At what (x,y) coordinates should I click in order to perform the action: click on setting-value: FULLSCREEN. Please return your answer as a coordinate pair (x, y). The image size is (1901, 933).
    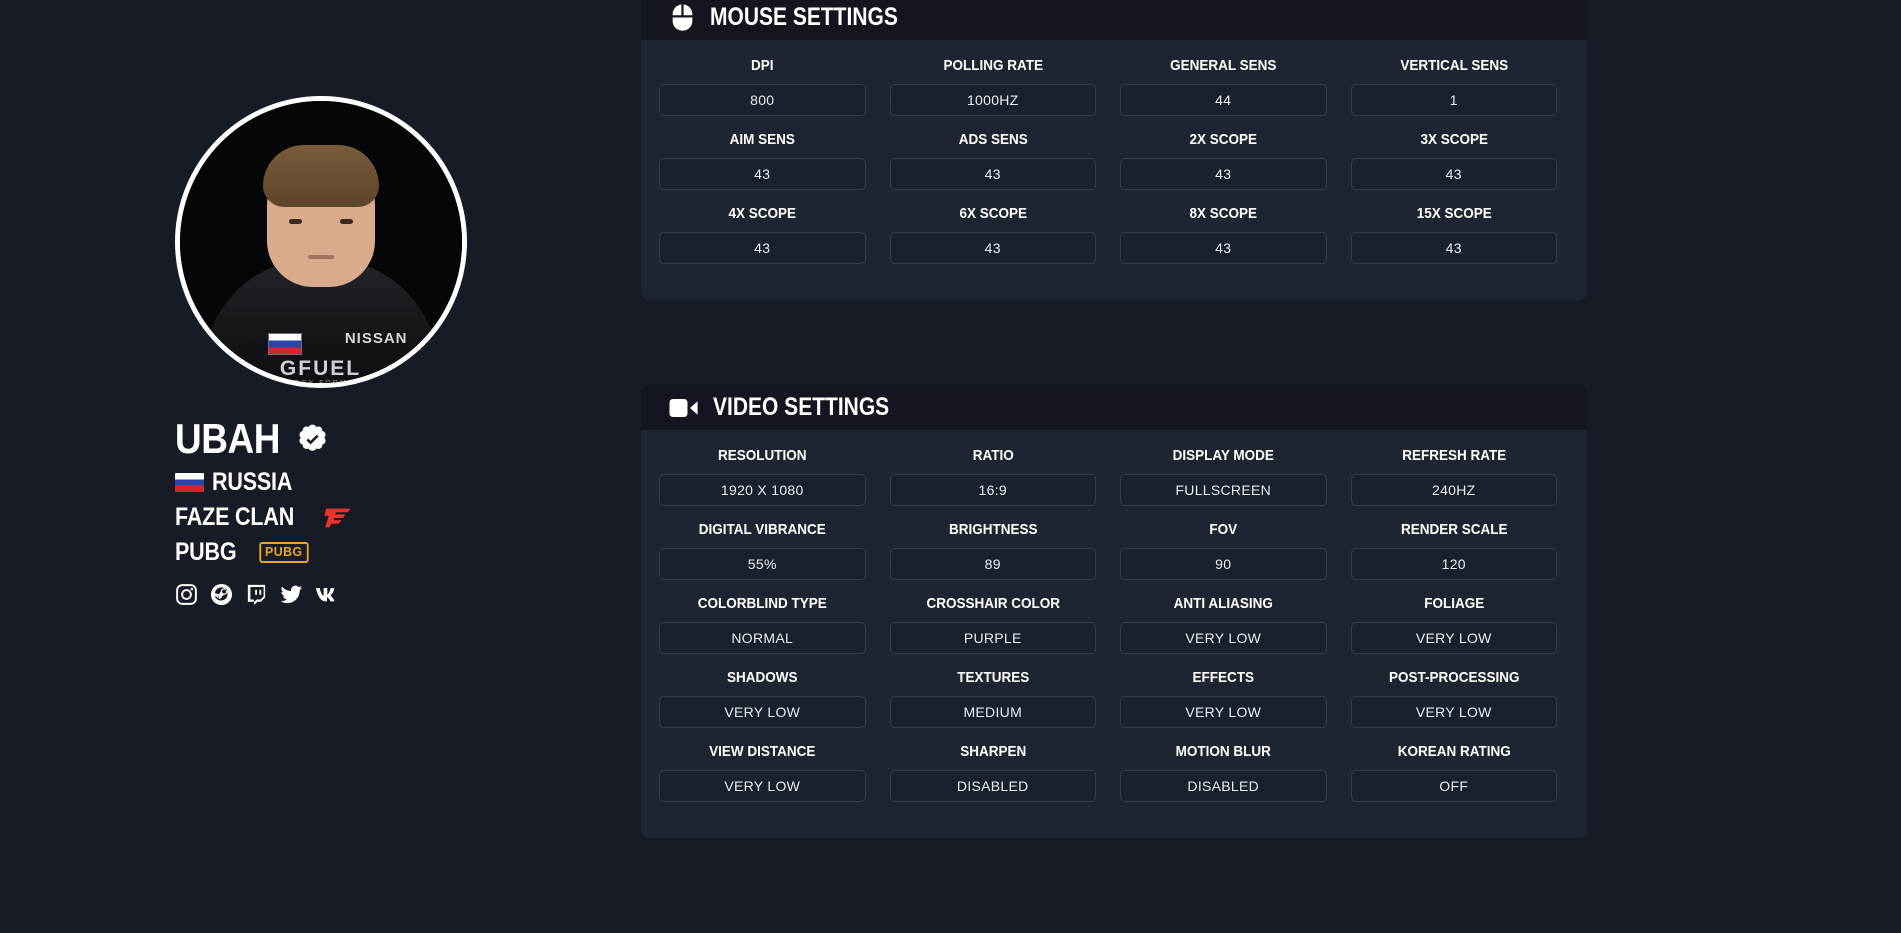
    Looking at the image, I should click on (1223, 490).